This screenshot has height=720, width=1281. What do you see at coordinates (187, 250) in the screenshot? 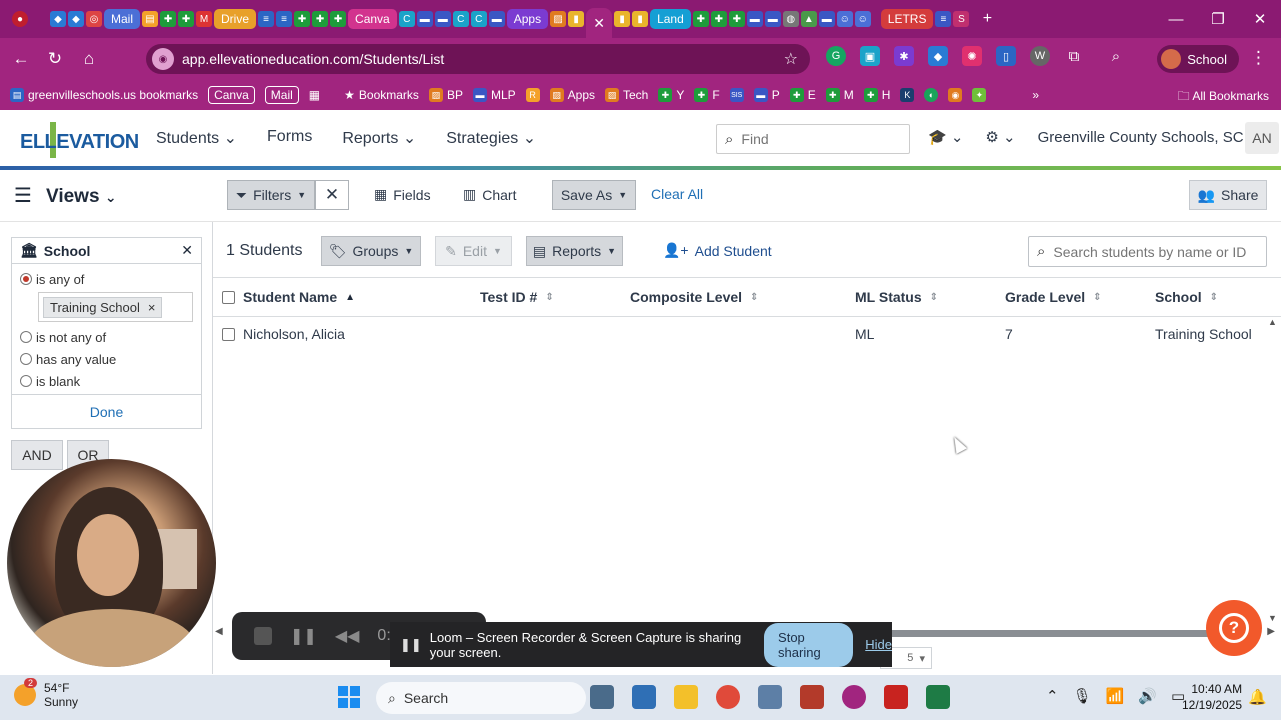
I see `close-filter-icon: ✕` at bounding box center [187, 250].